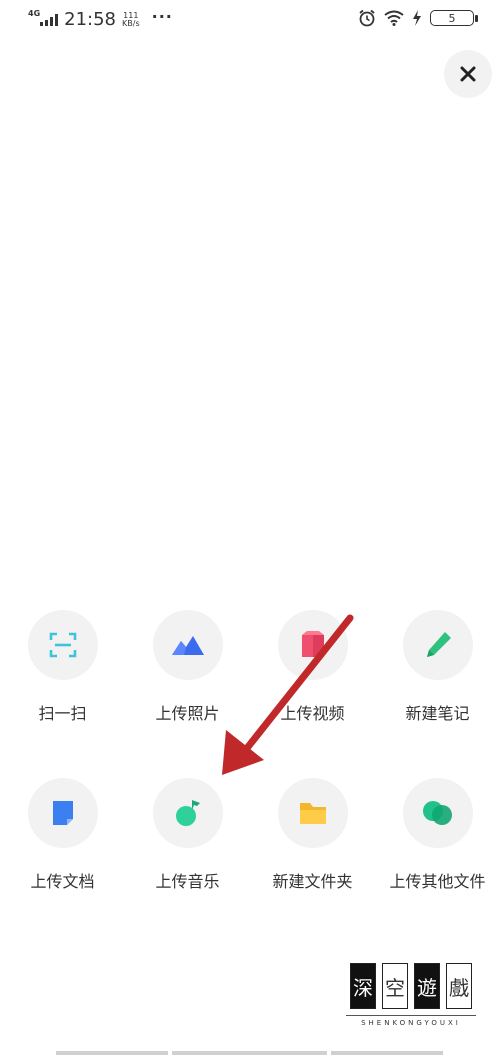 The height and width of the screenshot is (1057, 500). Describe the element at coordinates (411, 1015) in the screenshot. I see `watermark-divider` at that location.